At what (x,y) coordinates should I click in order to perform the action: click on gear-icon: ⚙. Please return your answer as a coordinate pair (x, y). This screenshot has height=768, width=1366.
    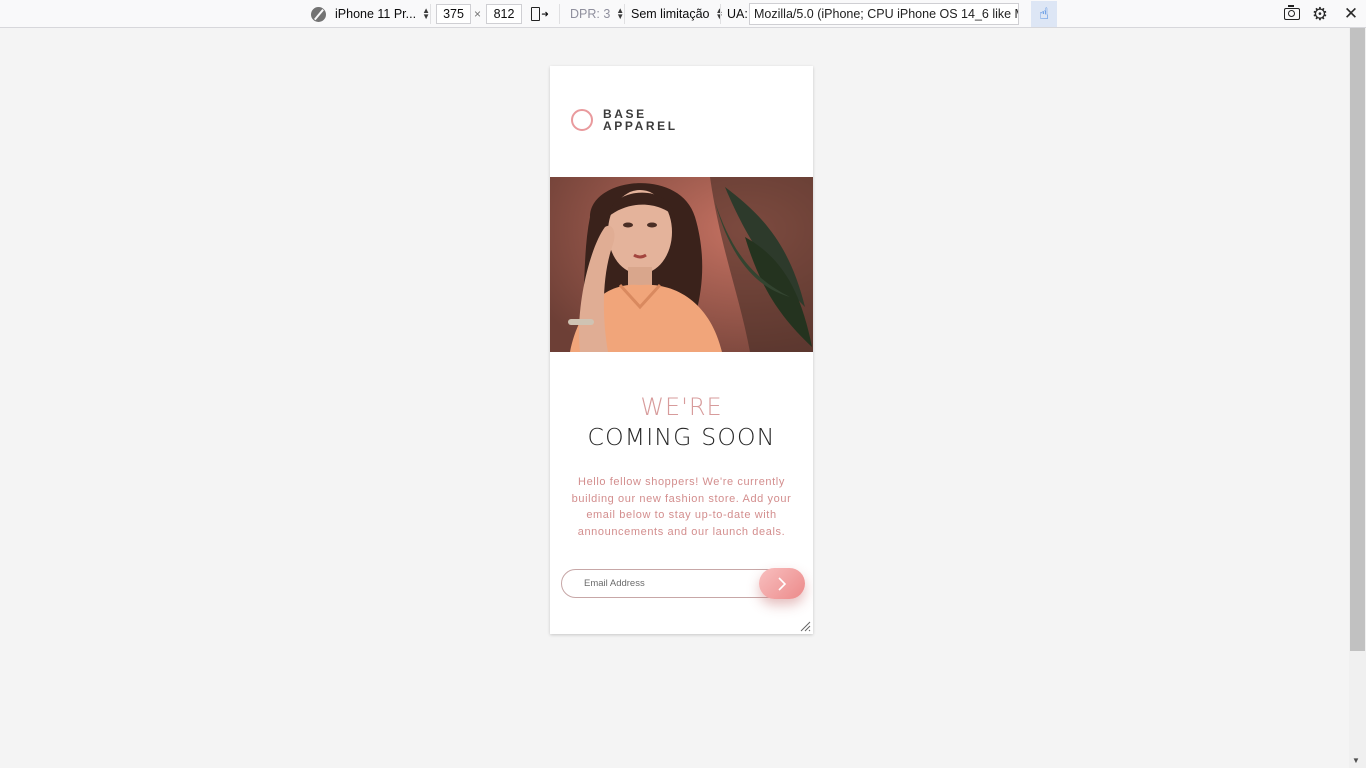
    Looking at the image, I should click on (1320, 13).